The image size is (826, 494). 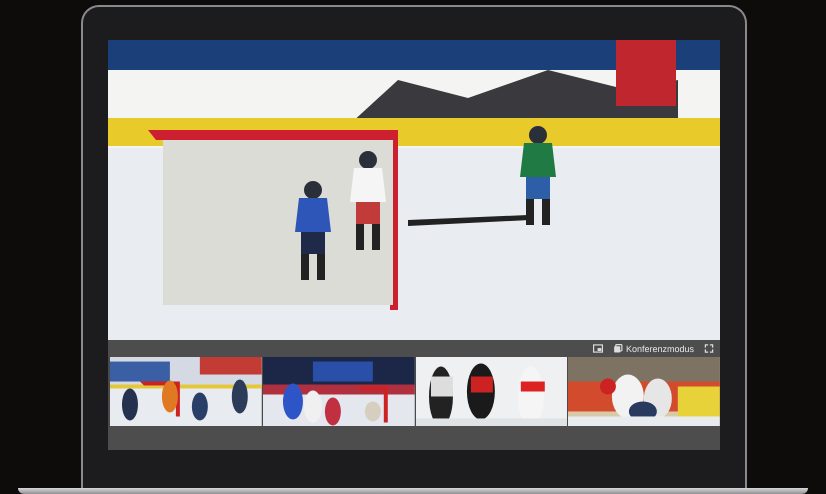 I want to click on fullscreen-icon, so click(x=709, y=348).